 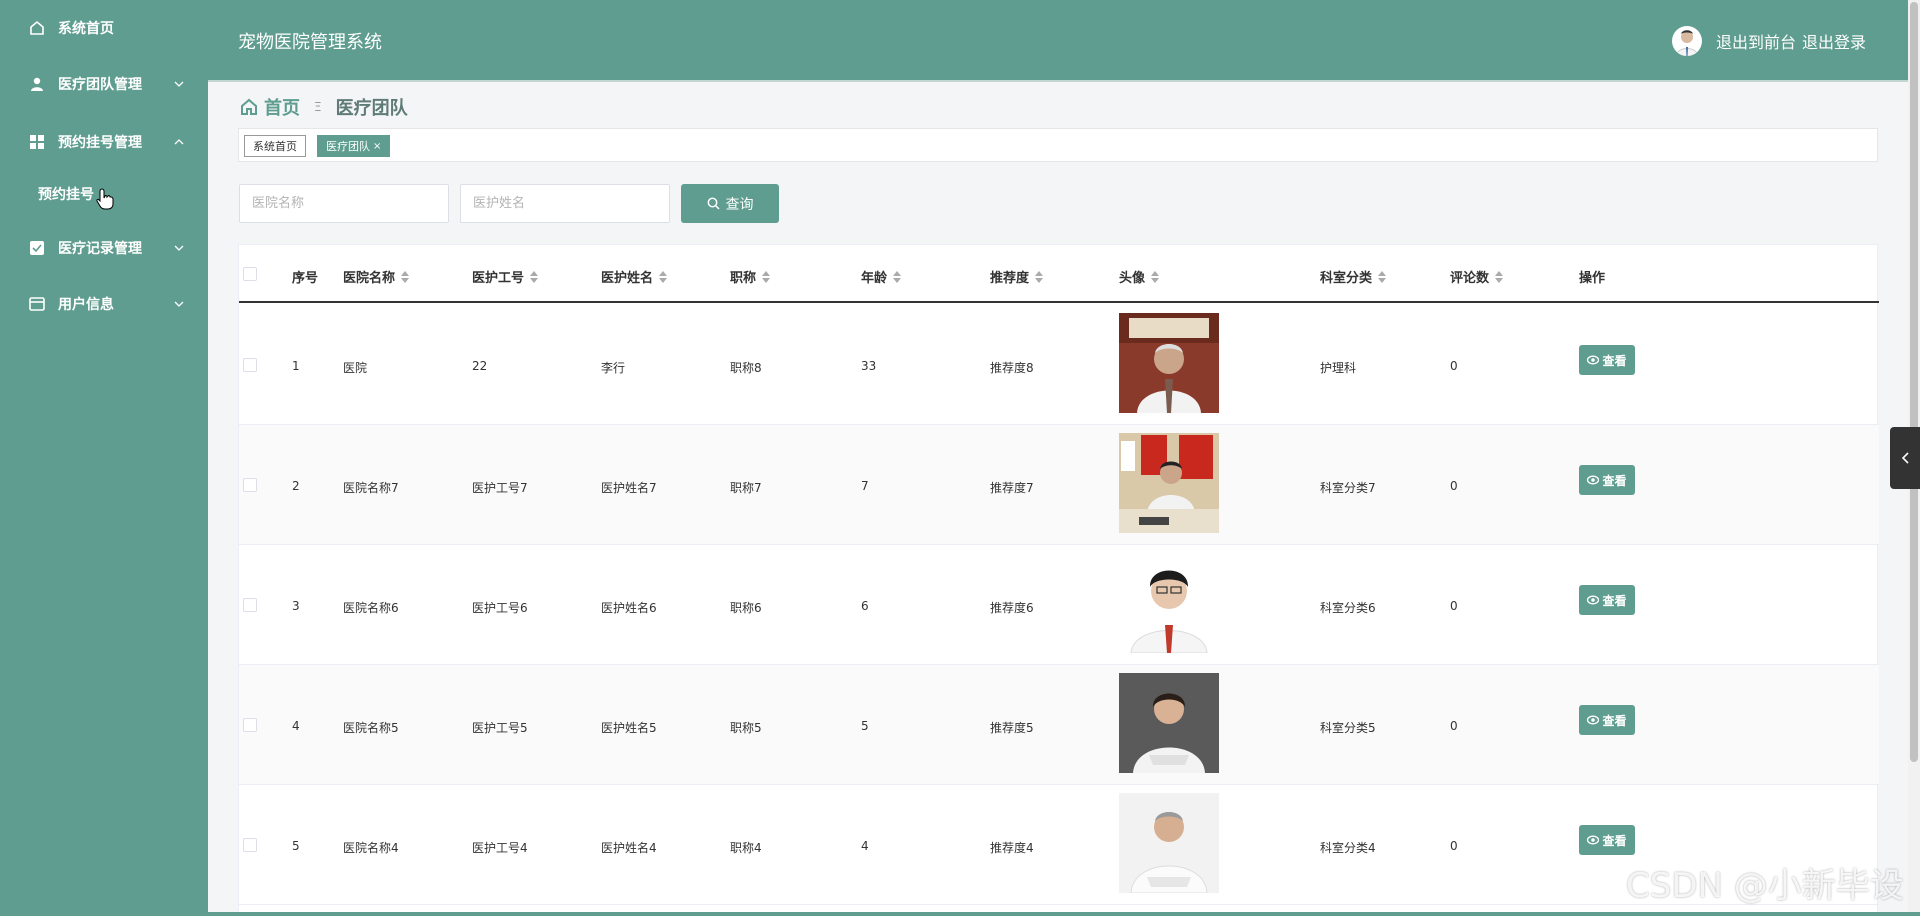 What do you see at coordinates (881, 276) in the screenshot?
I see `col-header-age: 年龄` at bounding box center [881, 276].